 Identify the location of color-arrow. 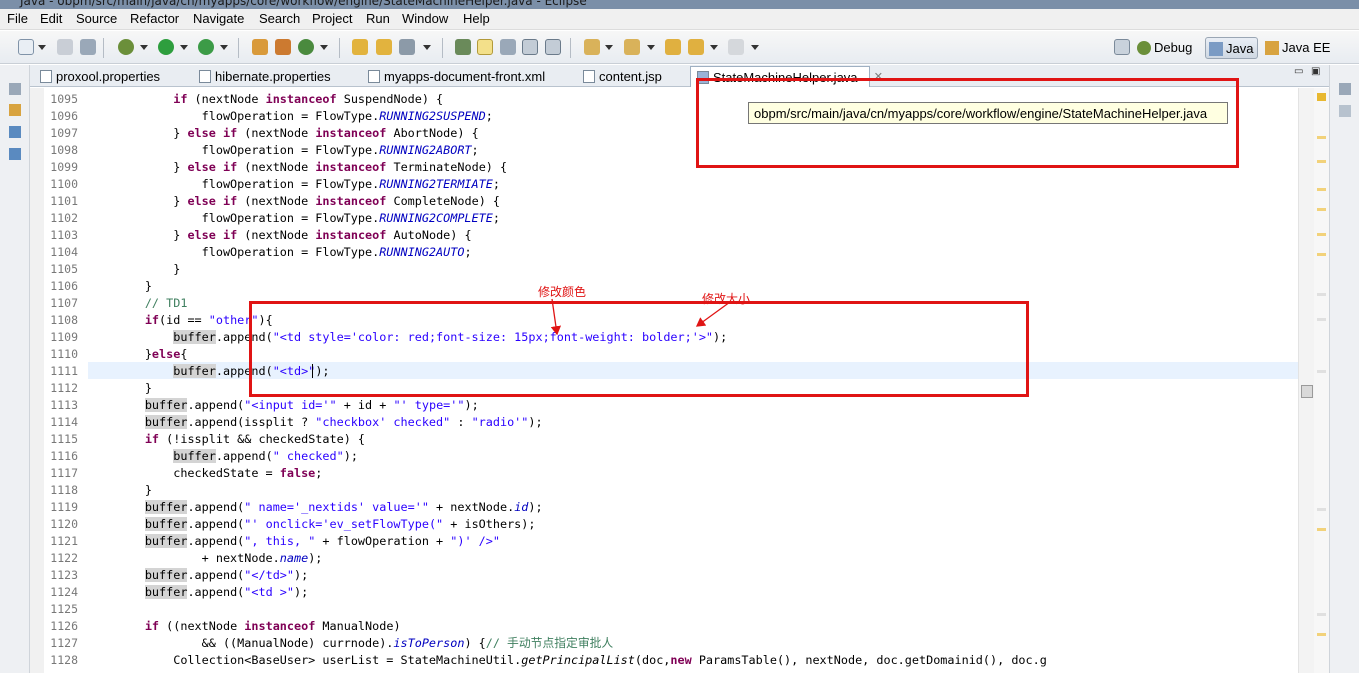
(556, 317).